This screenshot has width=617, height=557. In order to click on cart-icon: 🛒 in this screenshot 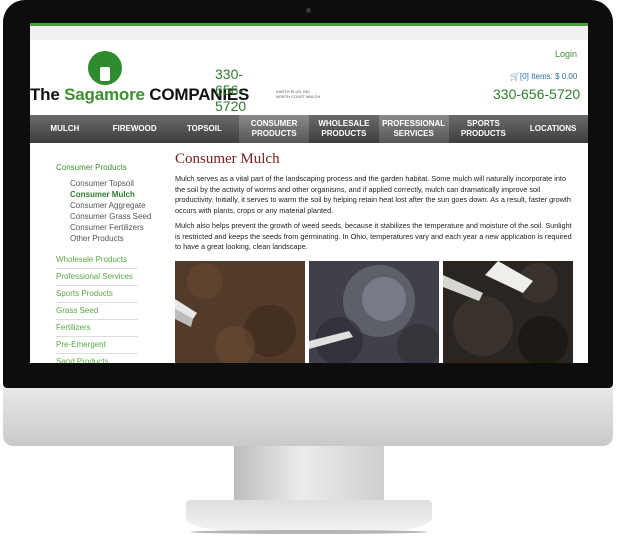, I will do `click(515, 76)`.